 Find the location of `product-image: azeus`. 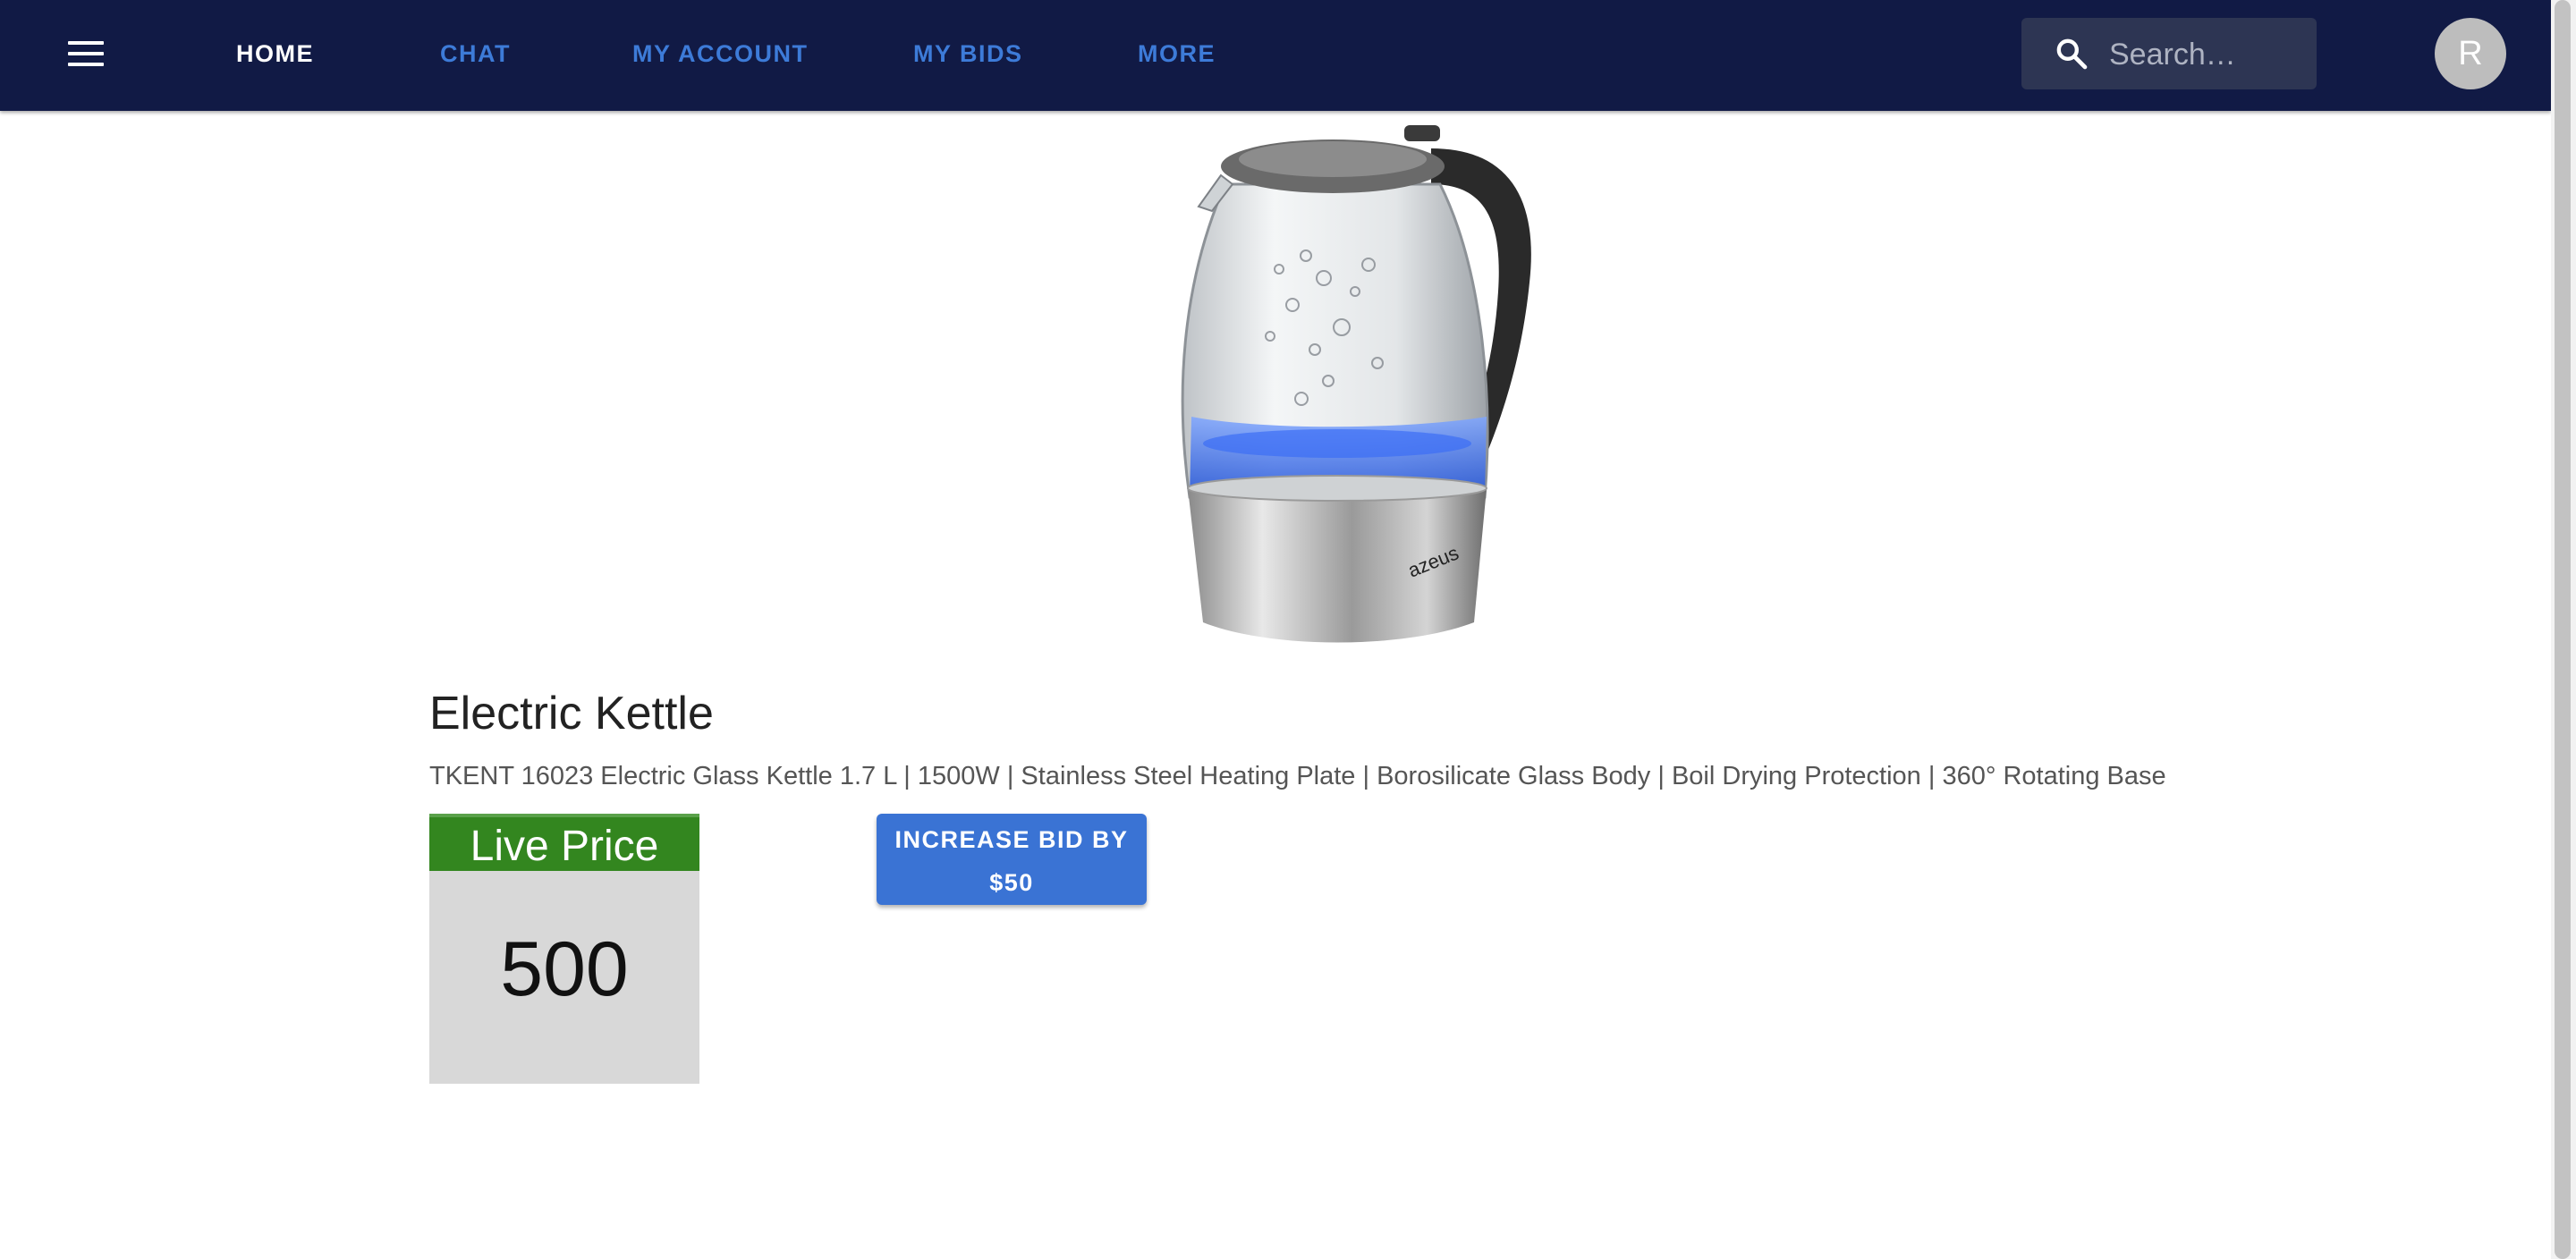

product-image: azeus is located at coordinates (1356, 384).